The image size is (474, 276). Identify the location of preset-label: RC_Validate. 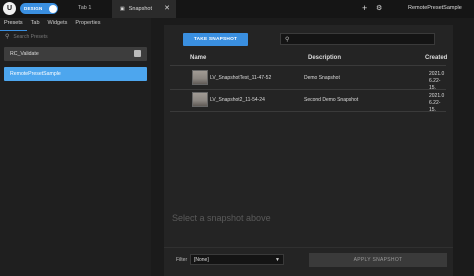
(24, 54).